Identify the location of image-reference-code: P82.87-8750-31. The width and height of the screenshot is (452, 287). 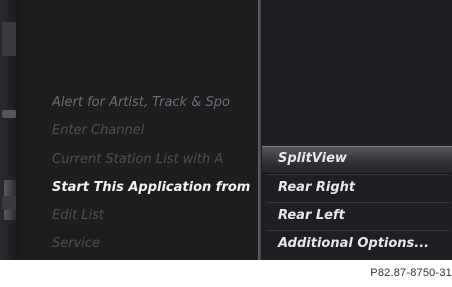
(411, 273).